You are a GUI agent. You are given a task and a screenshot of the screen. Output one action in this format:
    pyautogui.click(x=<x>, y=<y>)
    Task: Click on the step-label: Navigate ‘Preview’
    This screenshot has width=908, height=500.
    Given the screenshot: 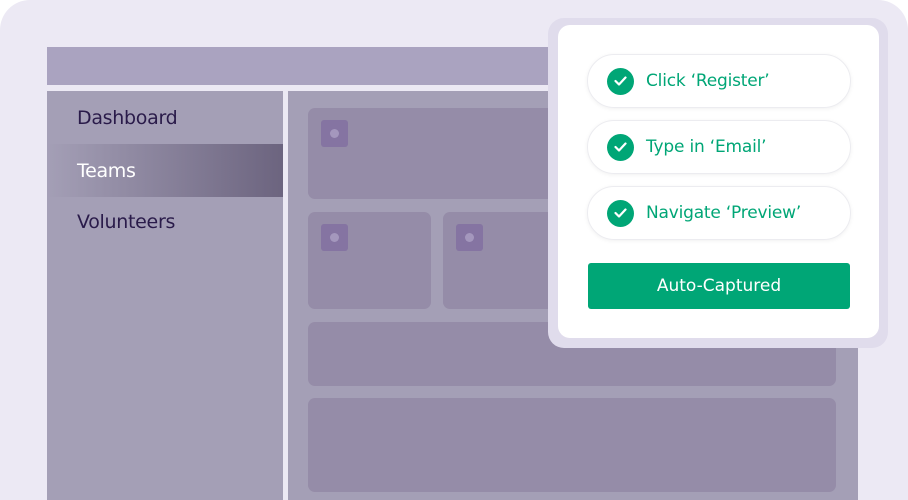 What is the action you would take?
    pyautogui.click(x=724, y=213)
    